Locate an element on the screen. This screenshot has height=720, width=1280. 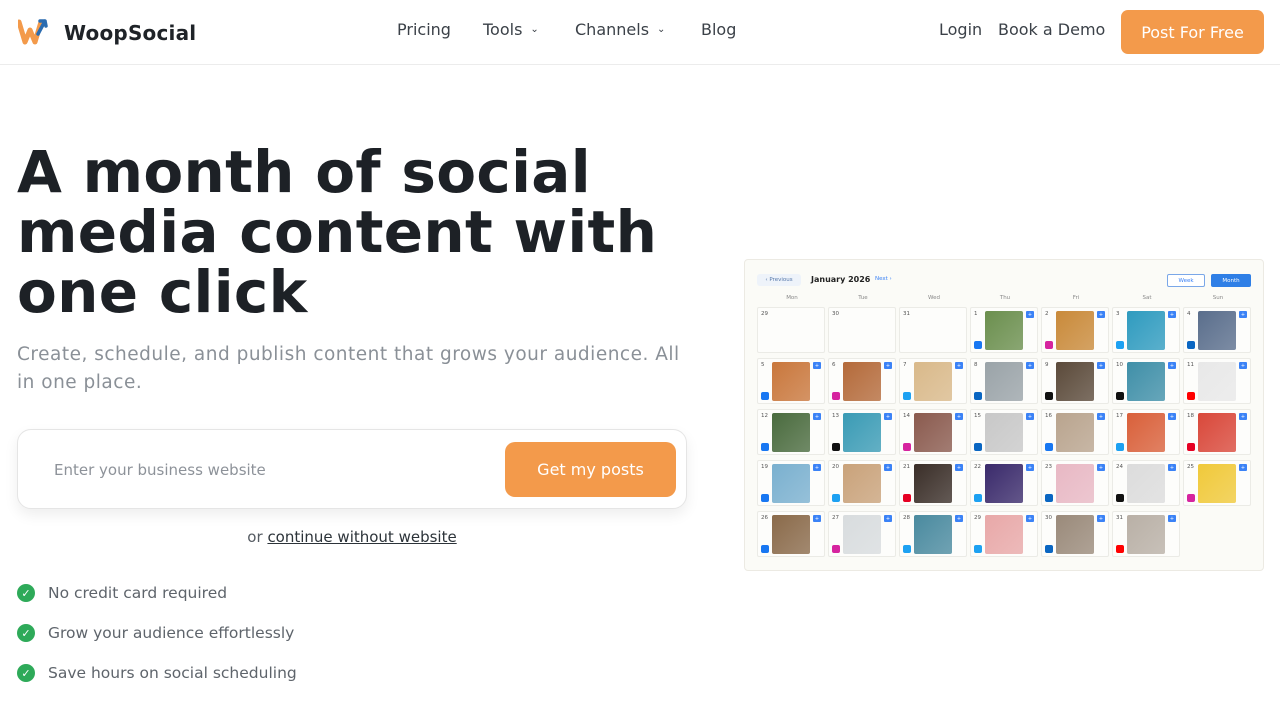
nav-tools-label: Tools is located at coordinates (503, 29).